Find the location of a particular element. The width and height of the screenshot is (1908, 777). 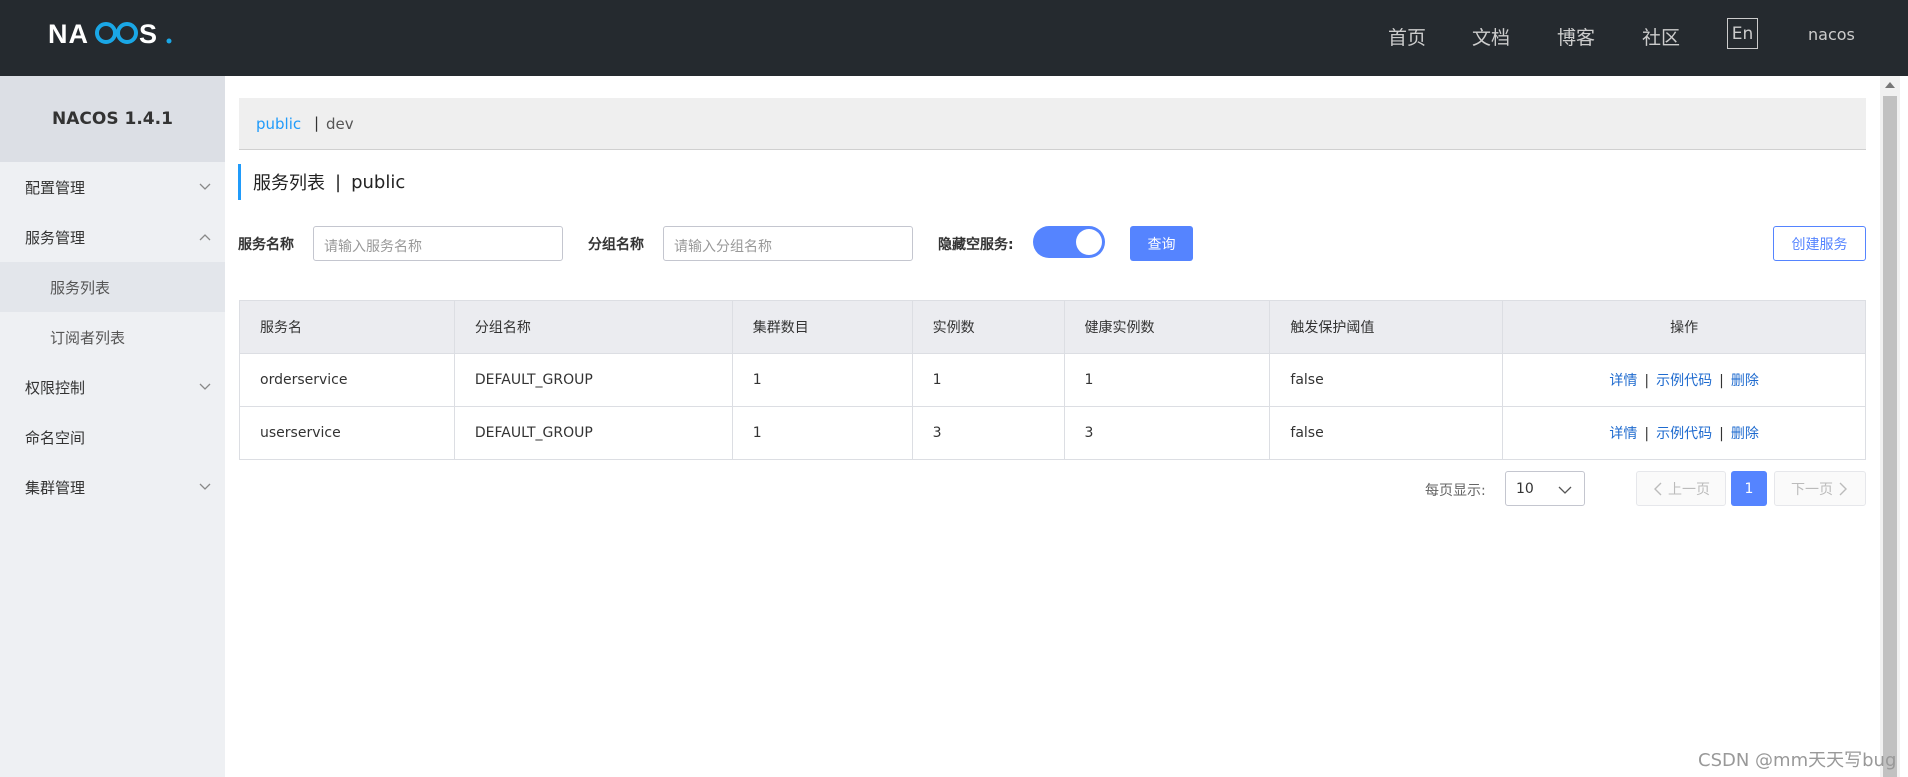

create-service-button: 创建服务 is located at coordinates (1819, 243).